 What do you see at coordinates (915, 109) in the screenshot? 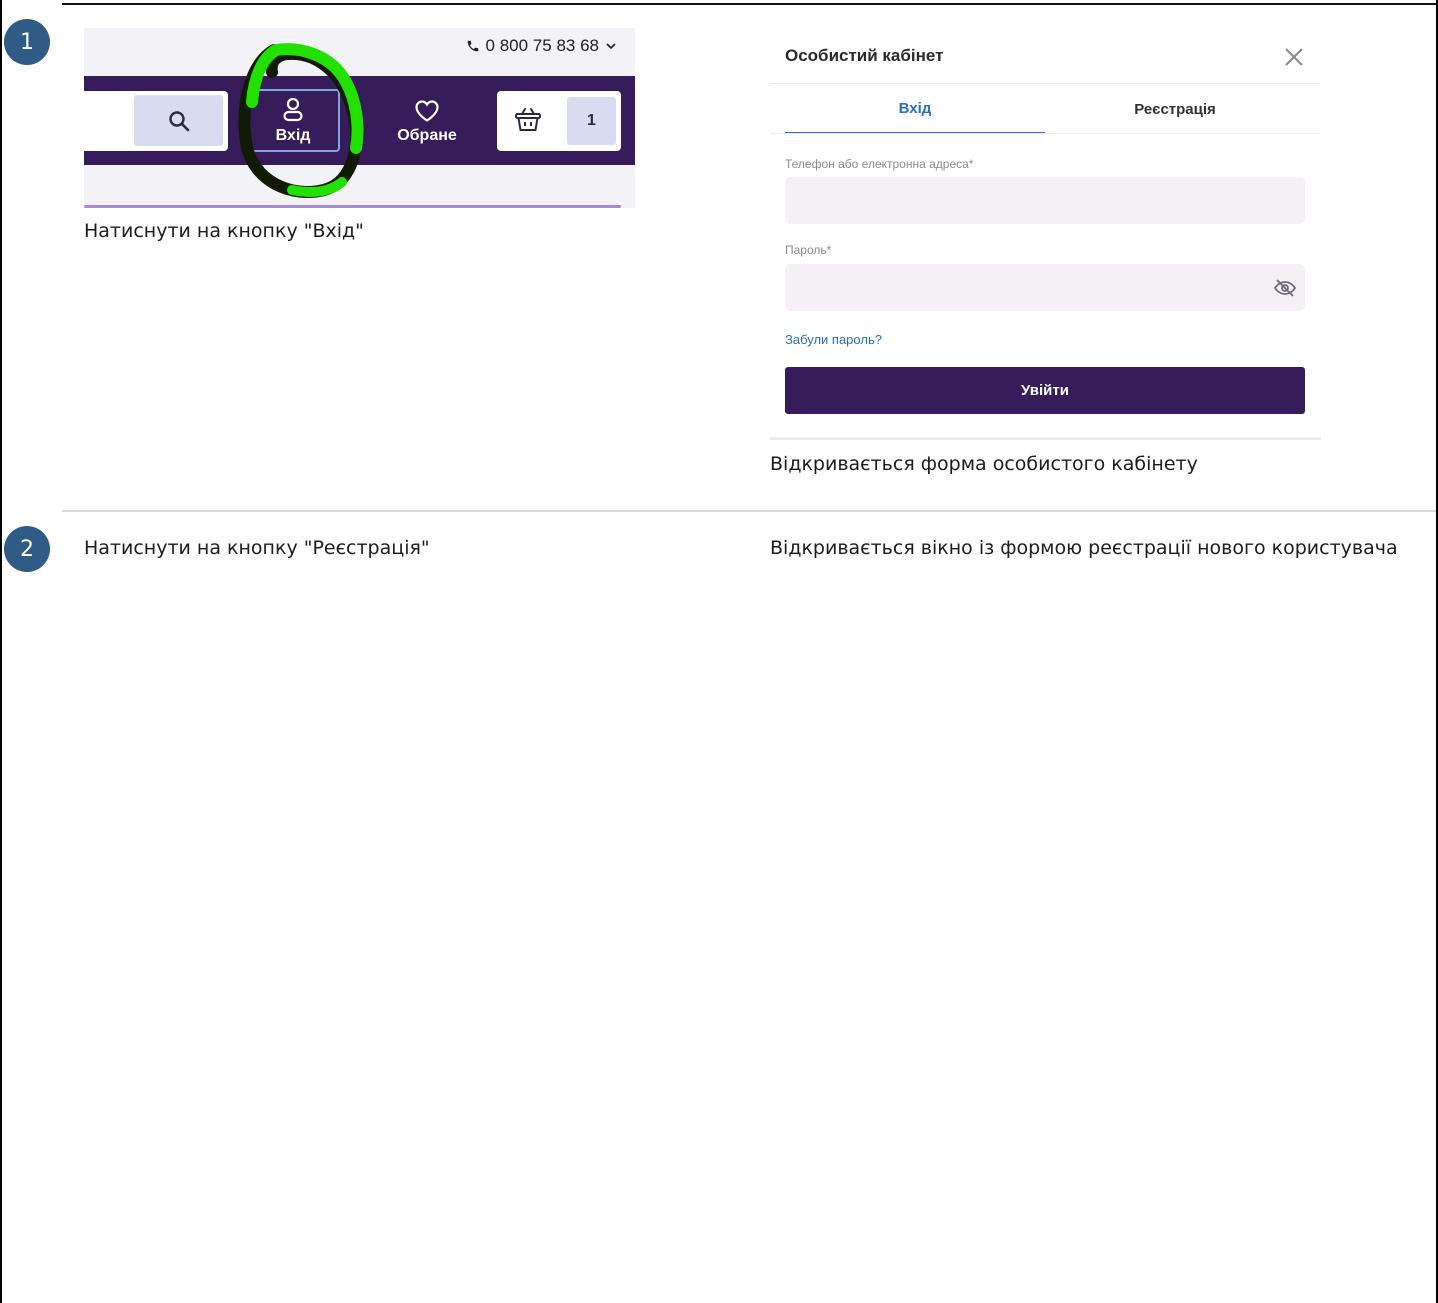
I see `tab-login: Вхід` at bounding box center [915, 109].